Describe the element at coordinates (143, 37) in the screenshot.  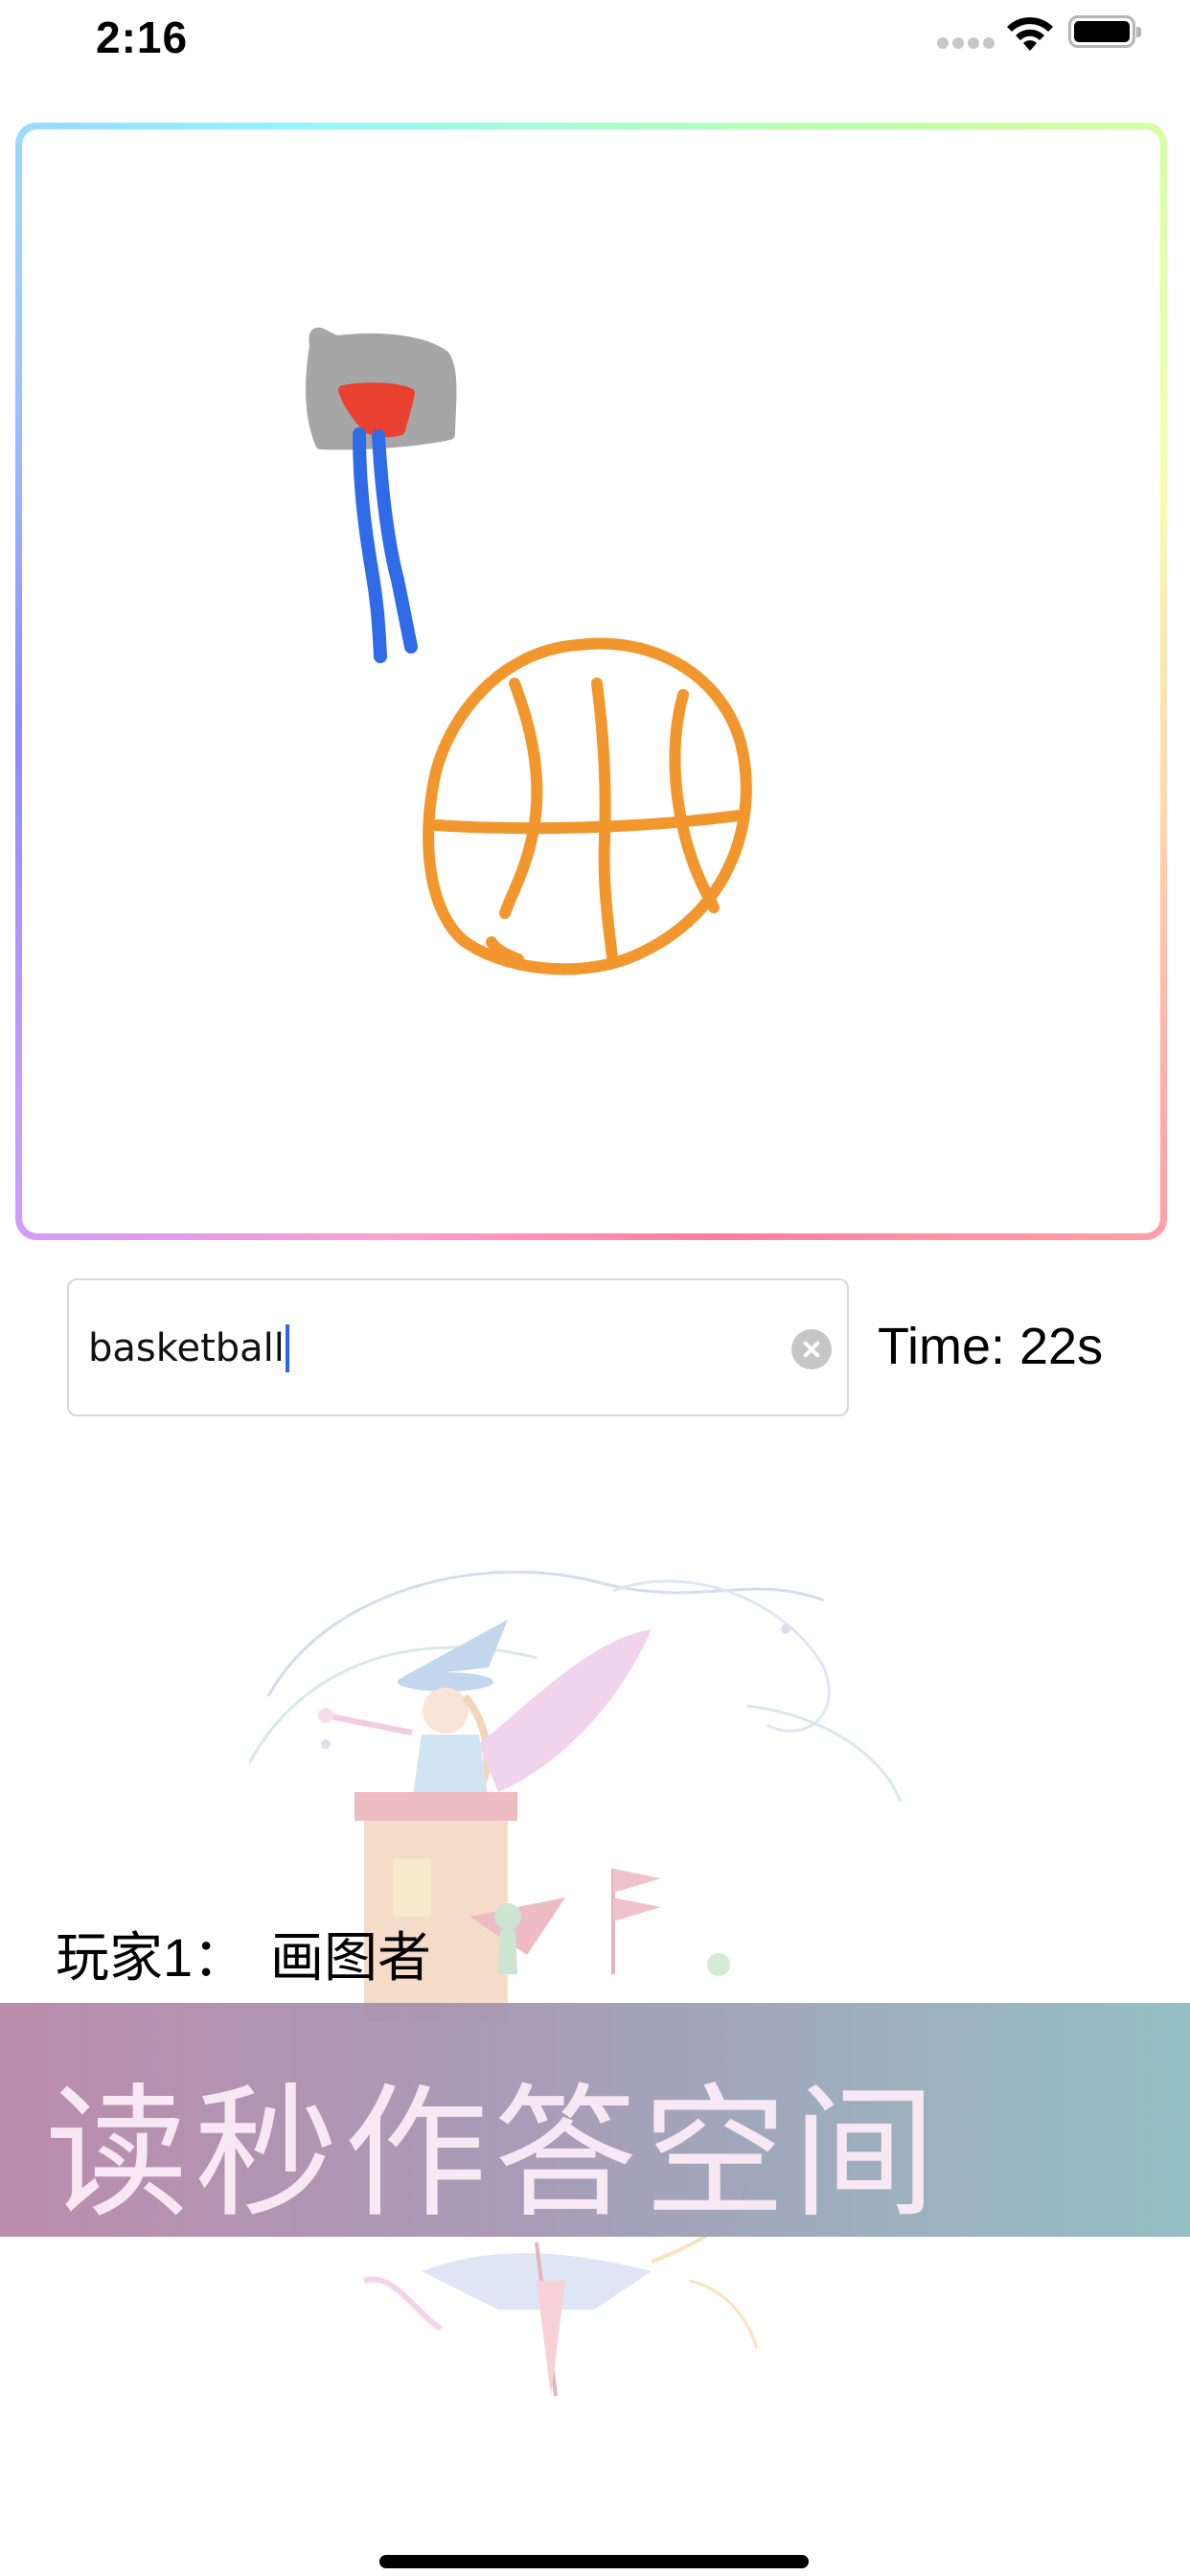
I see `status-time: 2:16` at that location.